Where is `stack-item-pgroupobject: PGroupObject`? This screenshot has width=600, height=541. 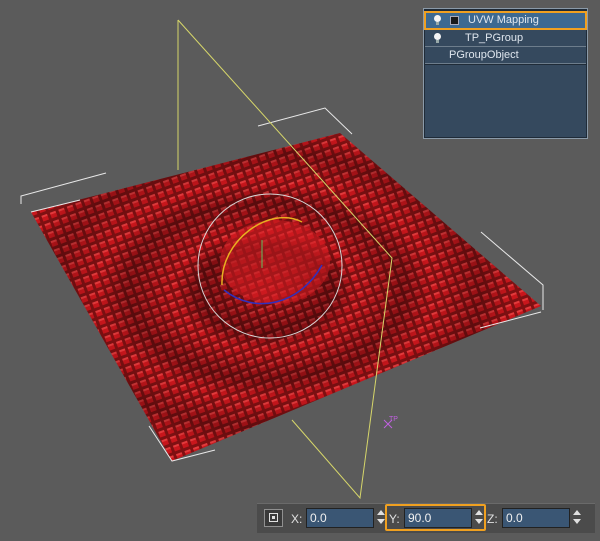 stack-item-pgroupobject: PGroupObject is located at coordinates (505, 55).